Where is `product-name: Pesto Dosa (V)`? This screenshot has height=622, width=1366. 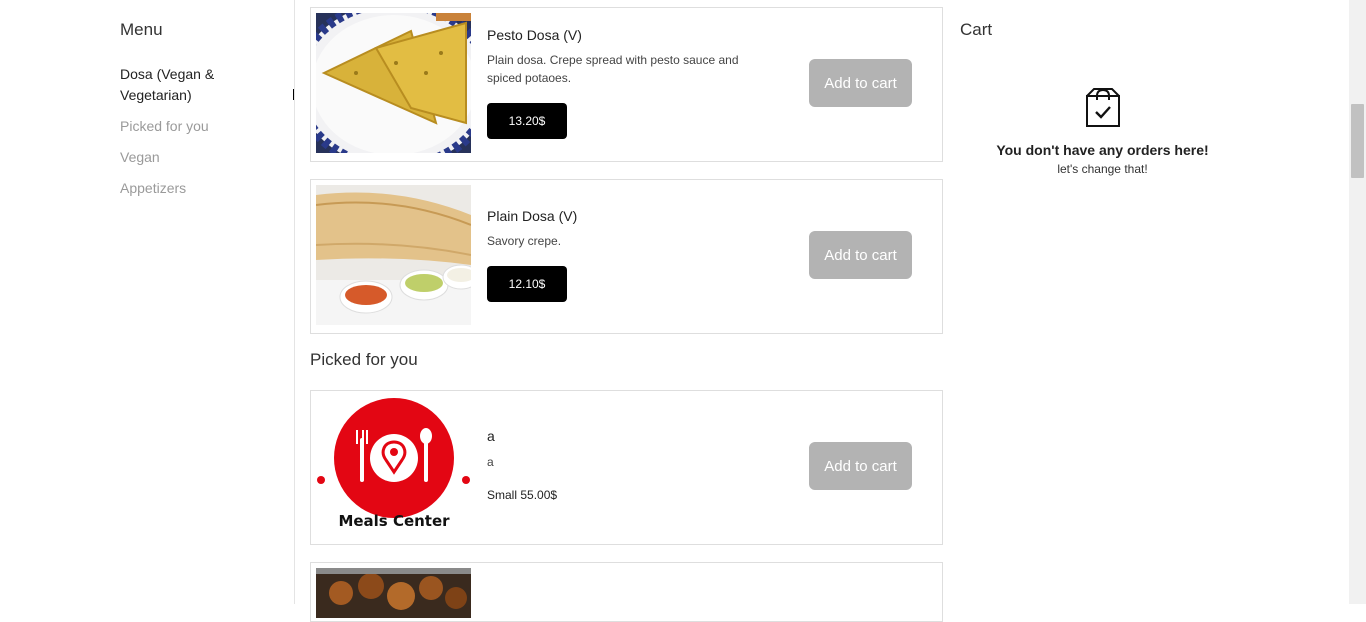
product-name: Pesto Dosa (V) is located at coordinates (534, 35).